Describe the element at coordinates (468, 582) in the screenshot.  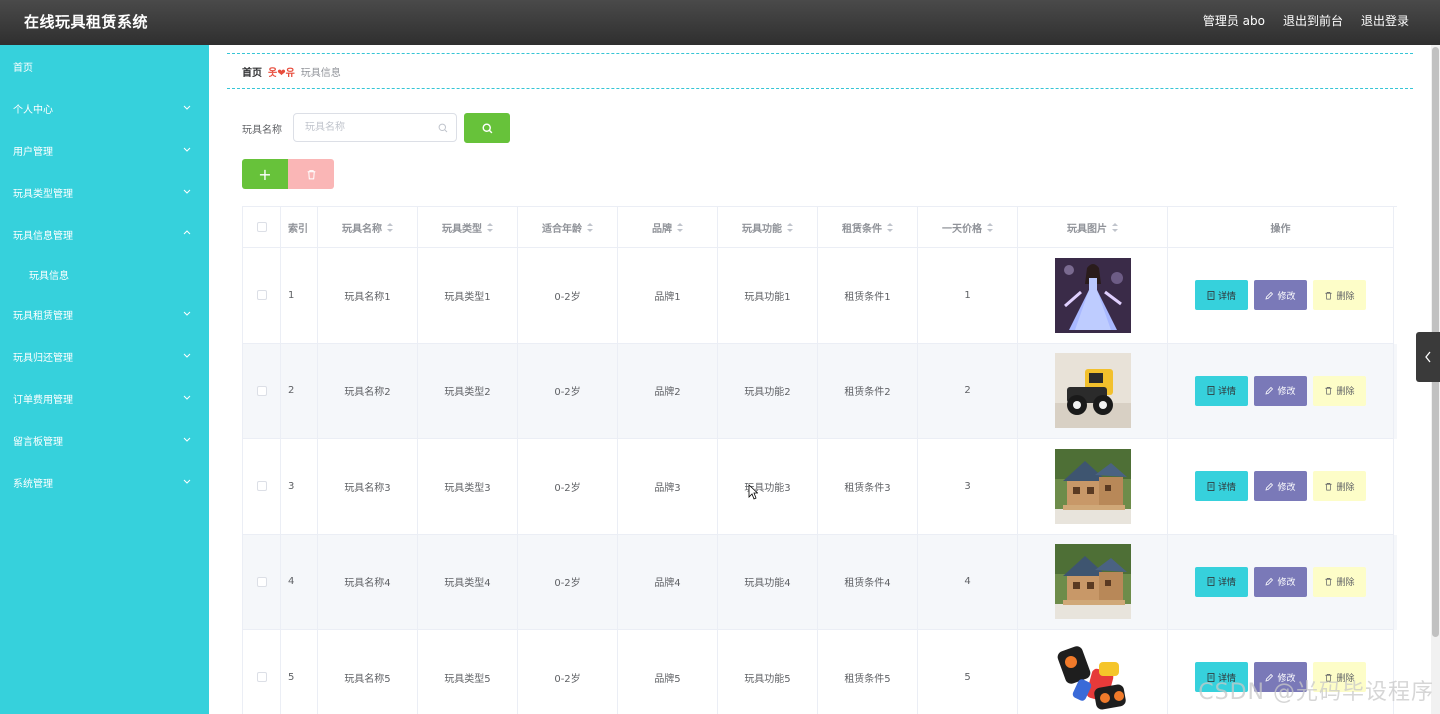
I see `cell-toy-type: 玩具类型4` at that location.